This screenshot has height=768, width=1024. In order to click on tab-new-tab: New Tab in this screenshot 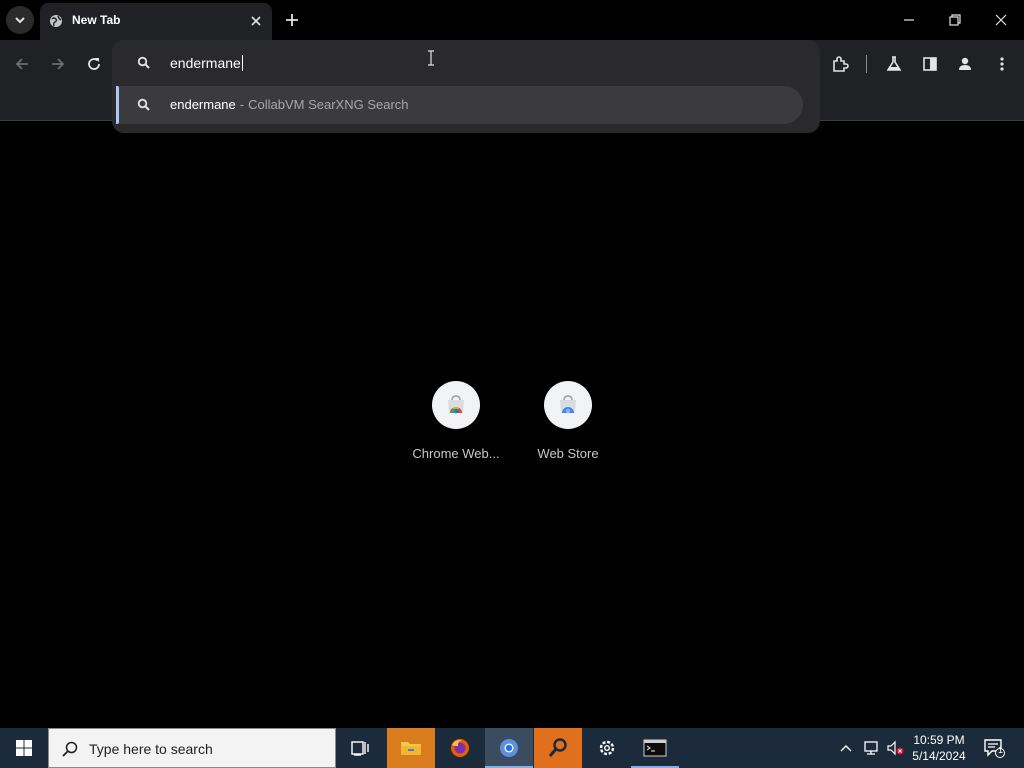, I will do `click(156, 21)`.